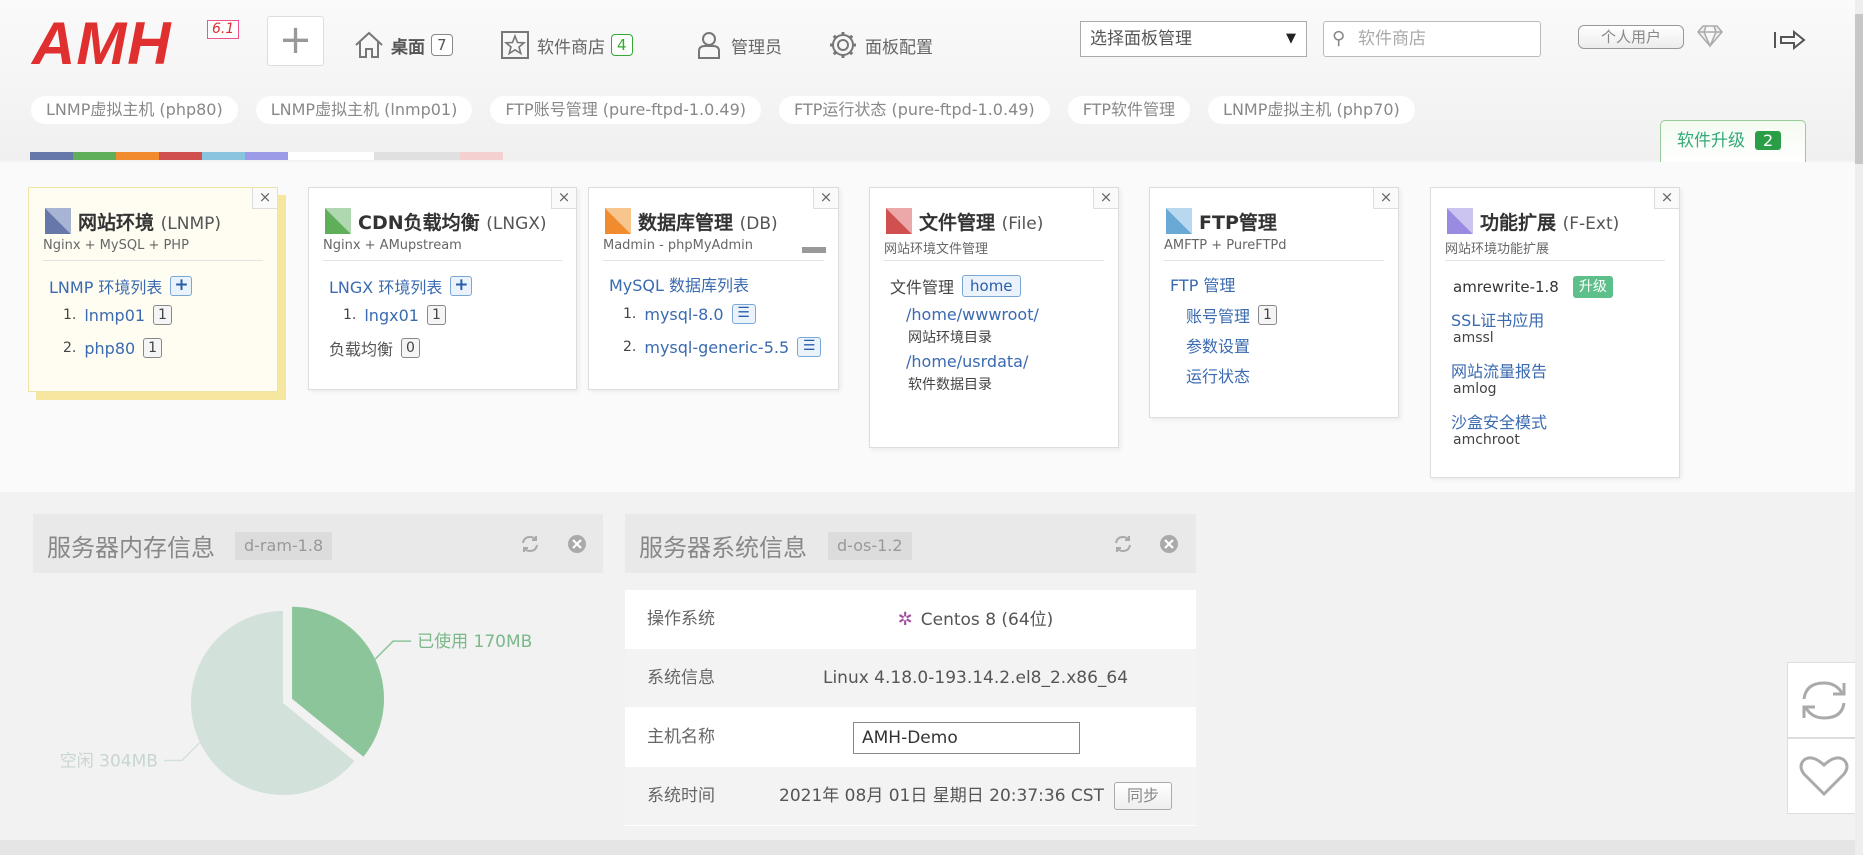 The width and height of the screenshot is (1863, 855). What do you see at coordinates (681, 796) in the screenshot?
I see `time-label: 系统时间` at bounding box center [681, 796].